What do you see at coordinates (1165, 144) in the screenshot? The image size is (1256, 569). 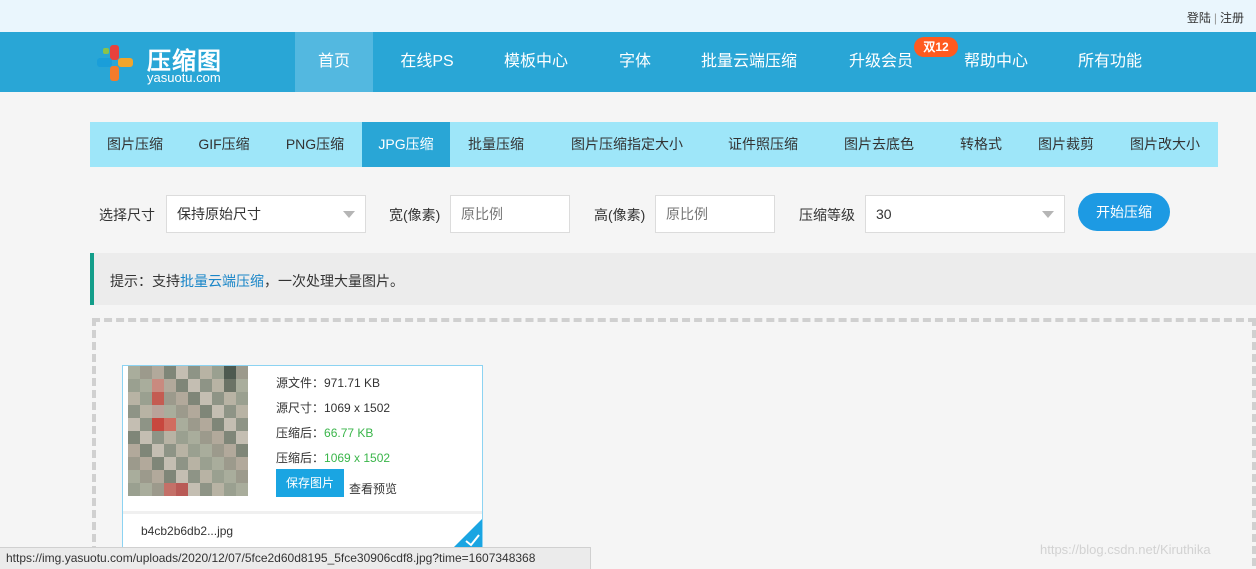 I see `tab-resize: 图片改大小` at bounding box center [1165, 144].